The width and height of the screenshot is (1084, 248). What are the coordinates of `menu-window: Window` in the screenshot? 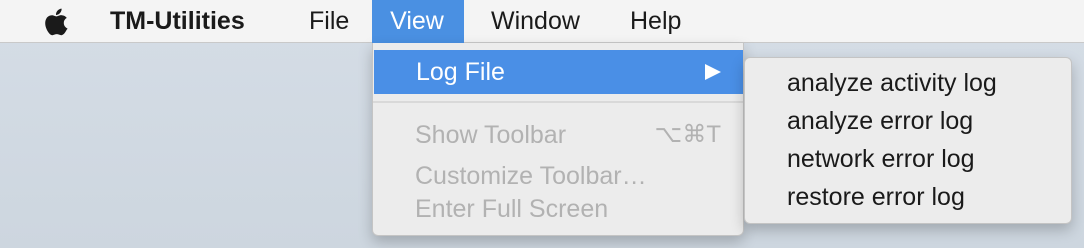 It's located at (535, 21).